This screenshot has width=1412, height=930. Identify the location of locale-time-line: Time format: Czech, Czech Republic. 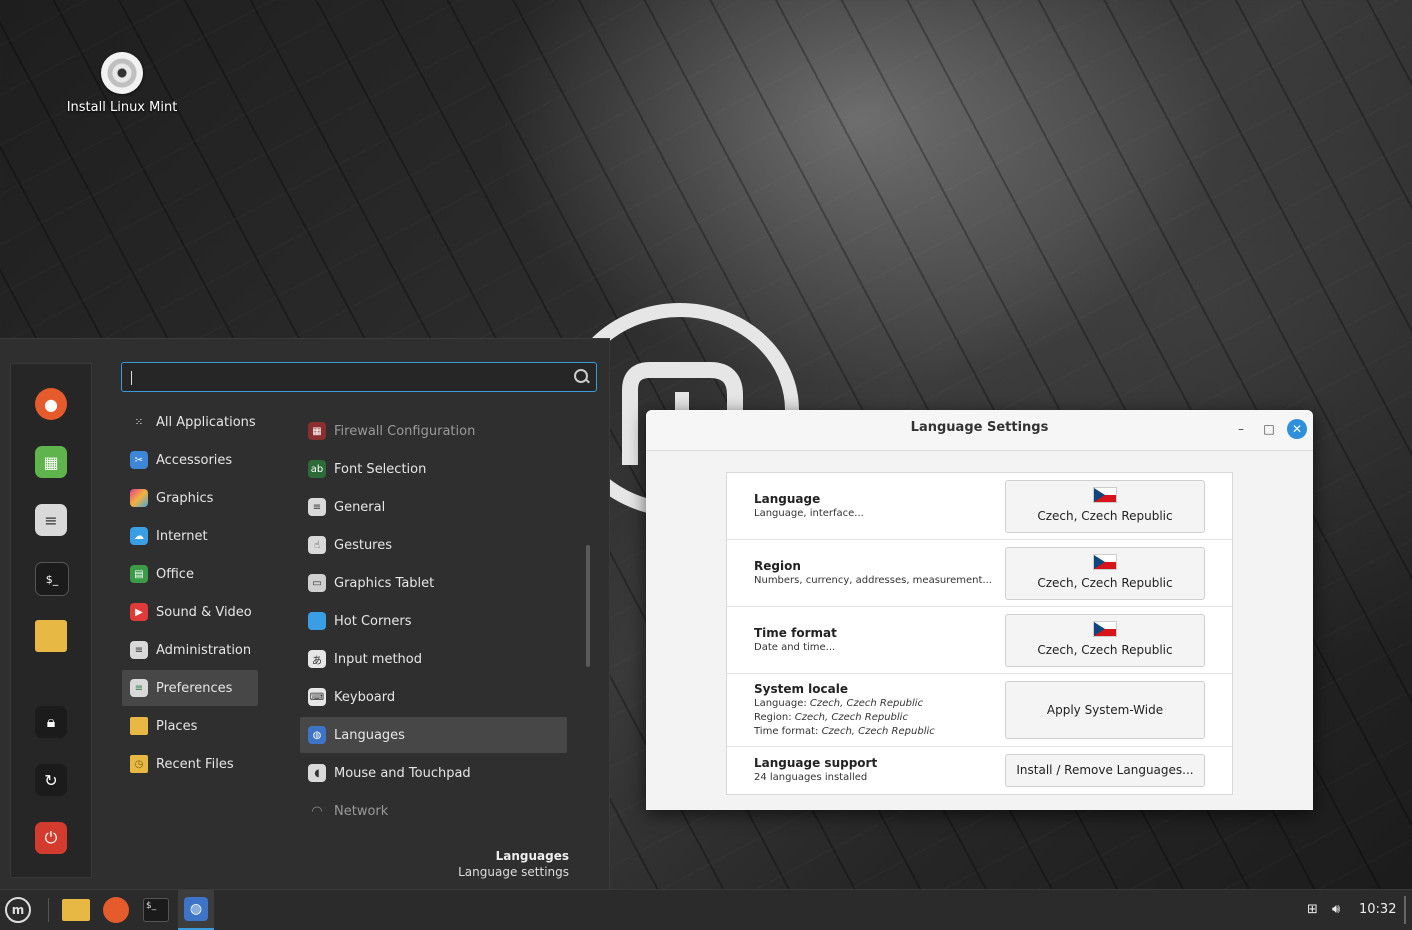
(844, 732).